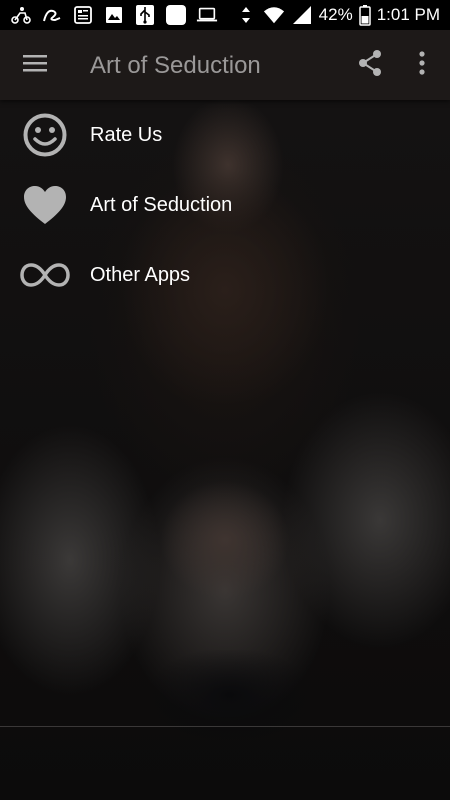  Describe the element at coordinates (21, 15) in the screenshot. I see `scooter-icon` at that location.